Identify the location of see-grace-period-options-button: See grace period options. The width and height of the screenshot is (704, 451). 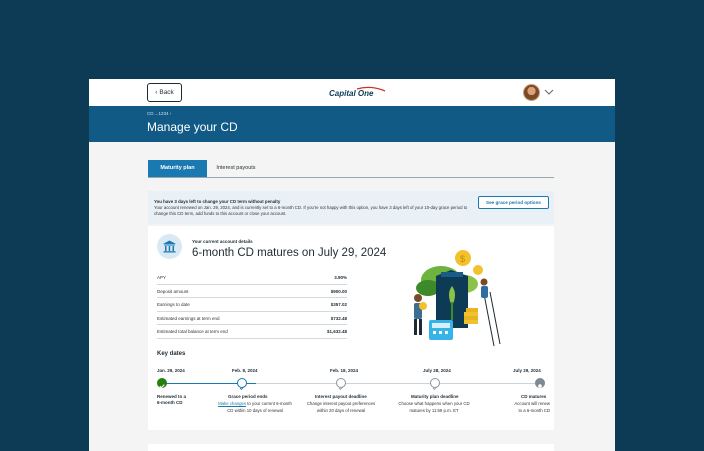
(513, 202).